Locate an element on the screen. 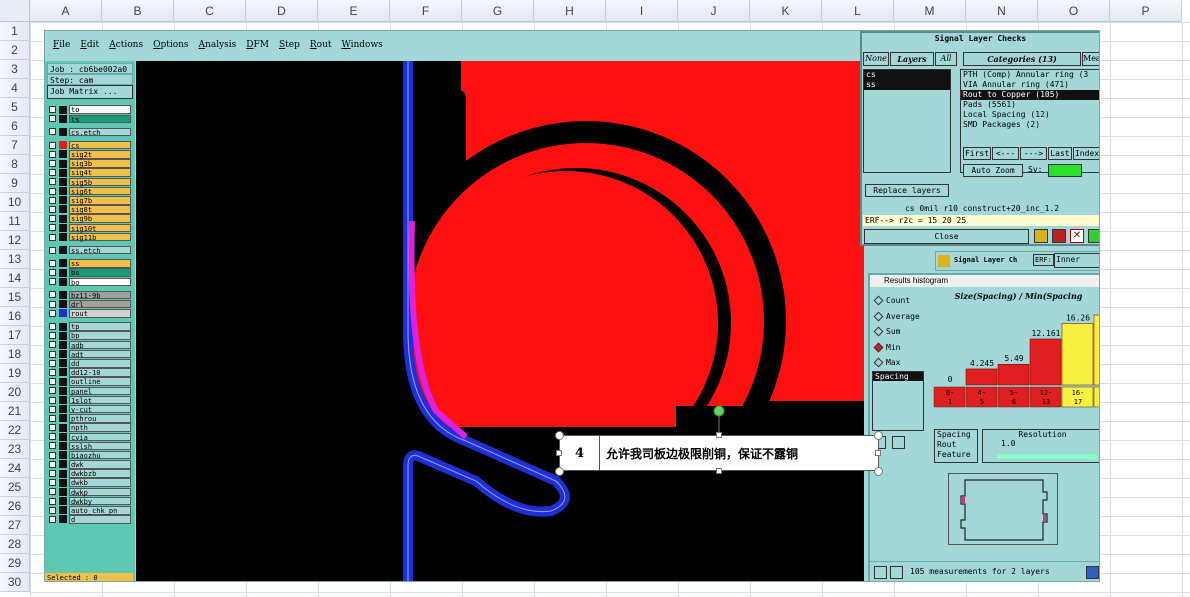 This screenshot has width=1190, height=597. row-header: 24 is located at coordinates (15, 468).